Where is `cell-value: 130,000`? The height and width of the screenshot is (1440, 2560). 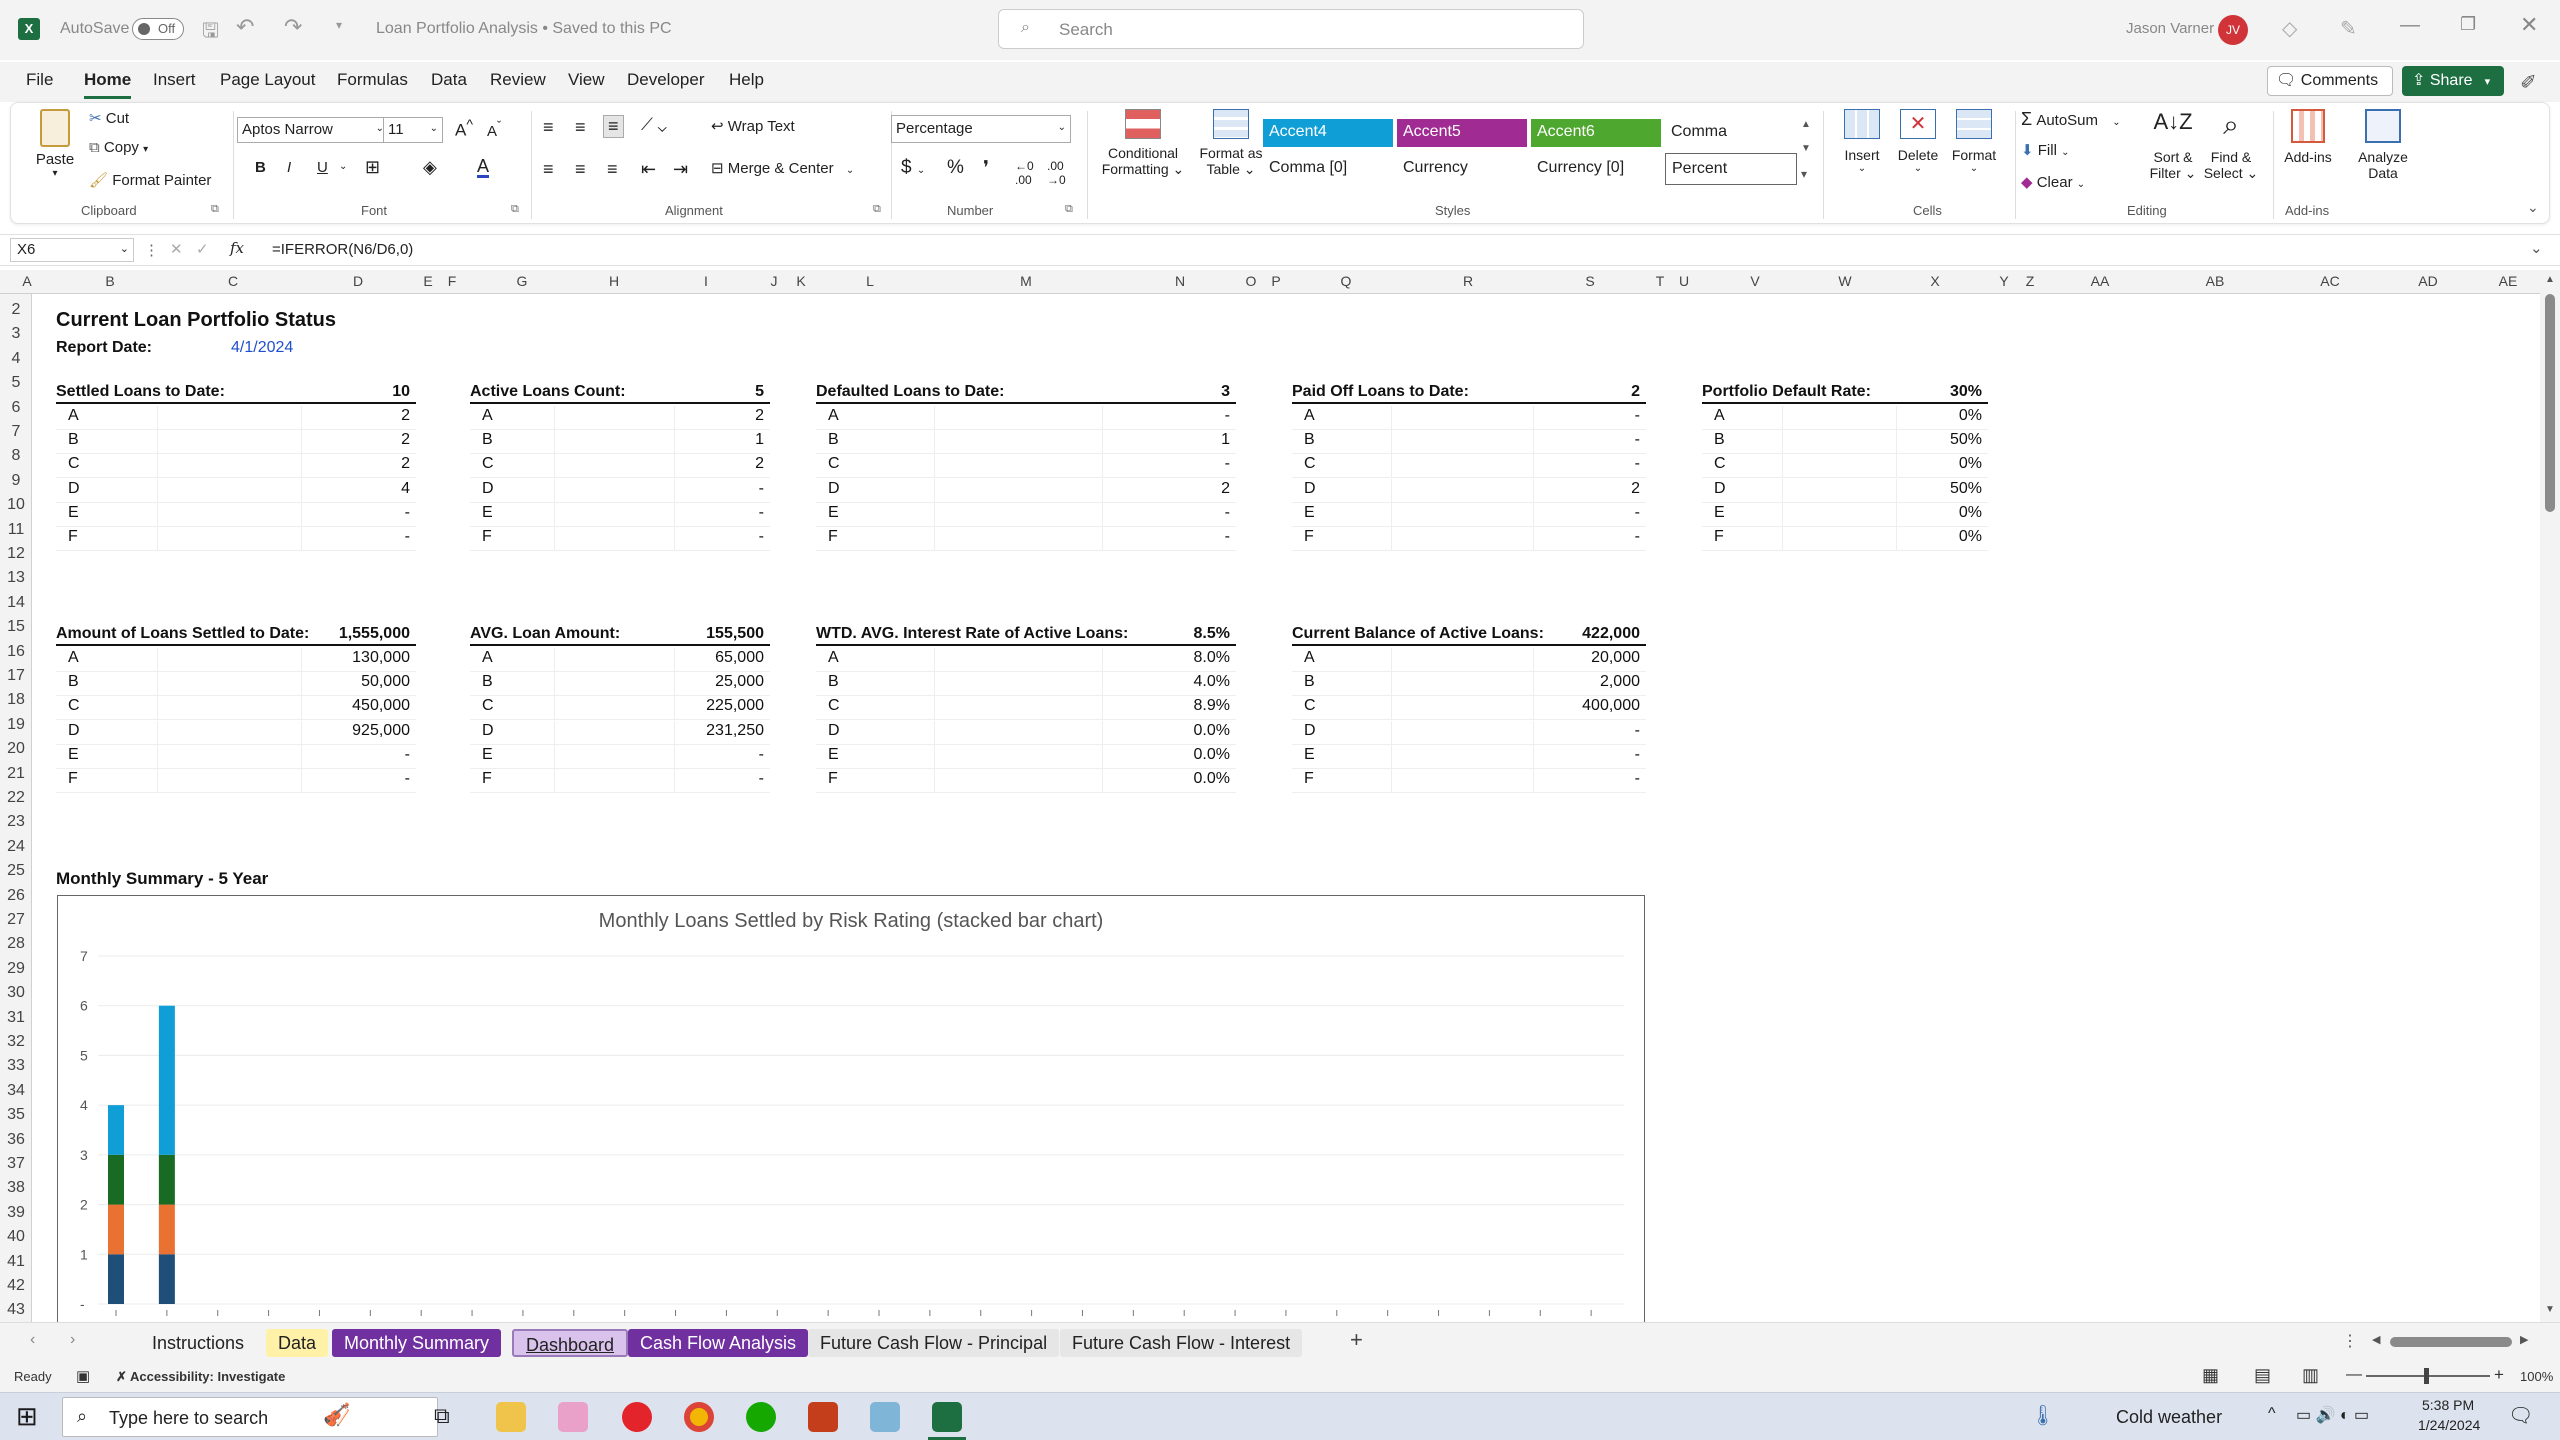 cell-value: 130,000 is located at coordinates (381, 658).